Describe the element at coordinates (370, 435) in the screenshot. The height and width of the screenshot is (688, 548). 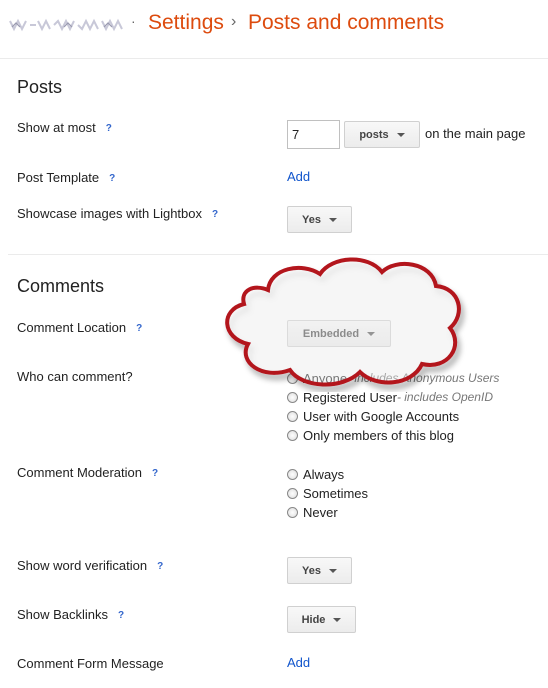
I see `radio-members-only: Only members of this blog` at that location.